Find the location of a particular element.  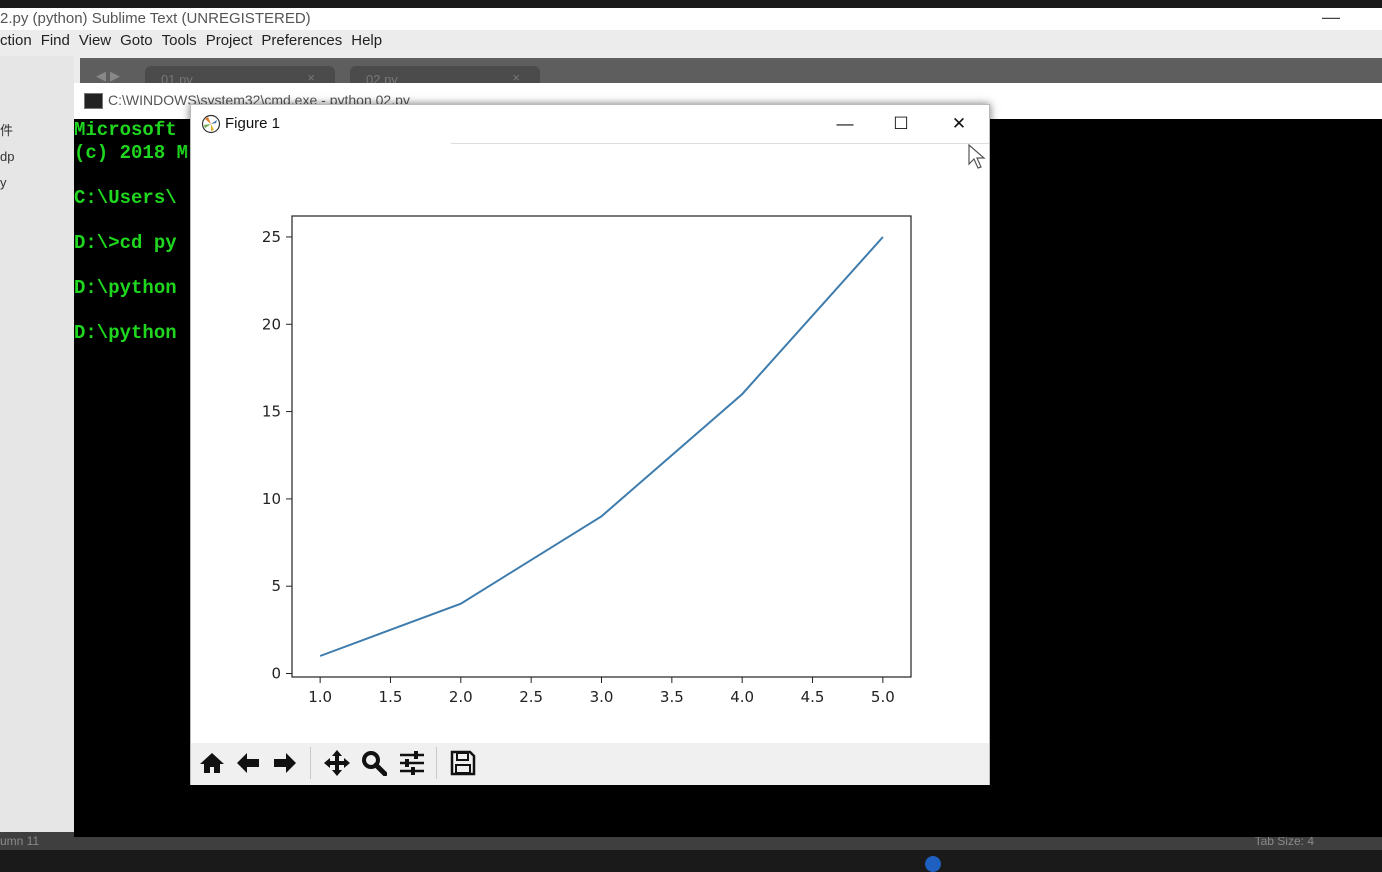

taskbar-indicator-icon is located at coordinates (933, 864).